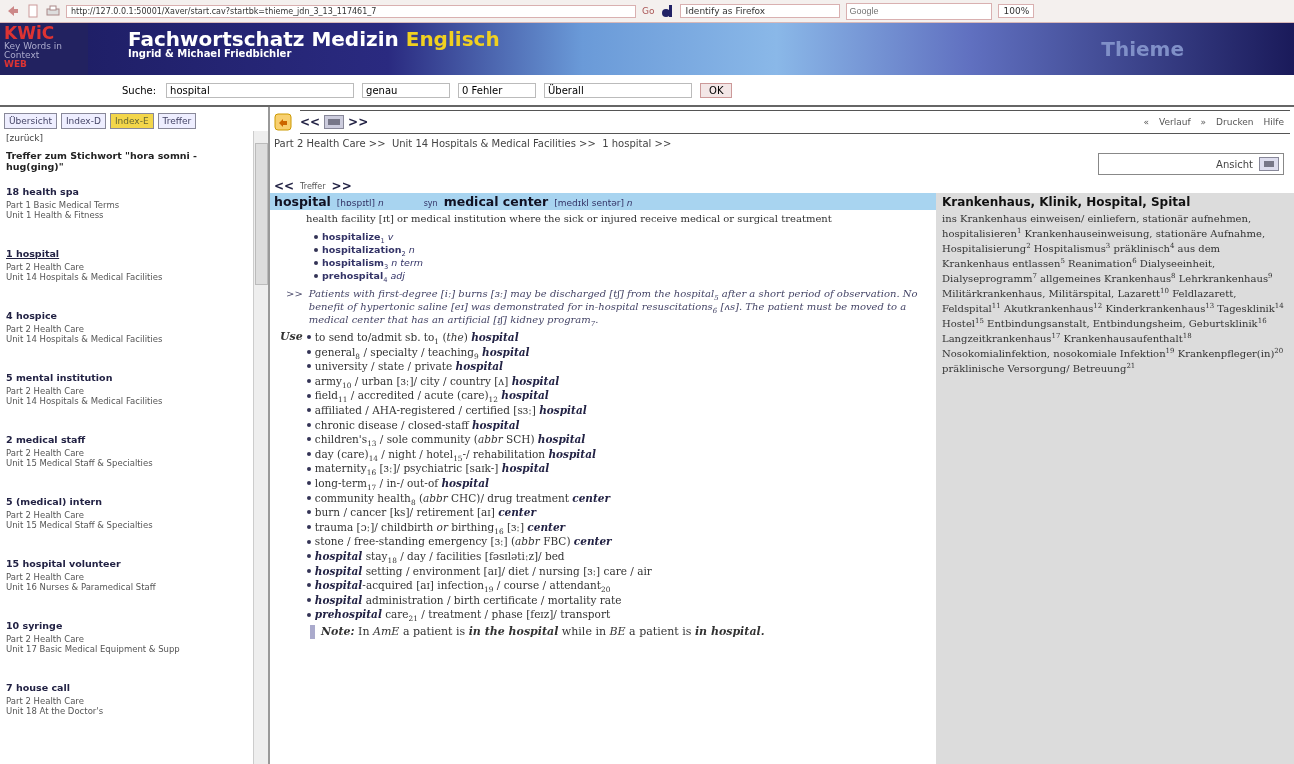 Image resolution: width=1294 pixels, height=764 pixels. I want to click on synonym: medical center, so click(496, 201).